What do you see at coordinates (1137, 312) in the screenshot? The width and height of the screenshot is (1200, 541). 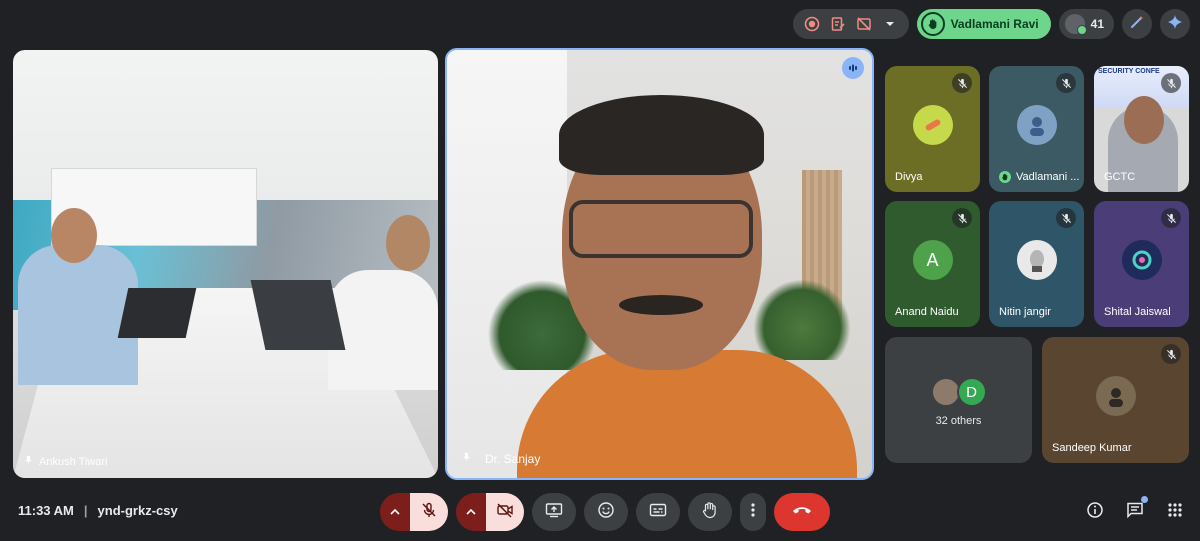 I see `tile-name-label: Shital Jaiswal` at bounding box center [1137, 312].